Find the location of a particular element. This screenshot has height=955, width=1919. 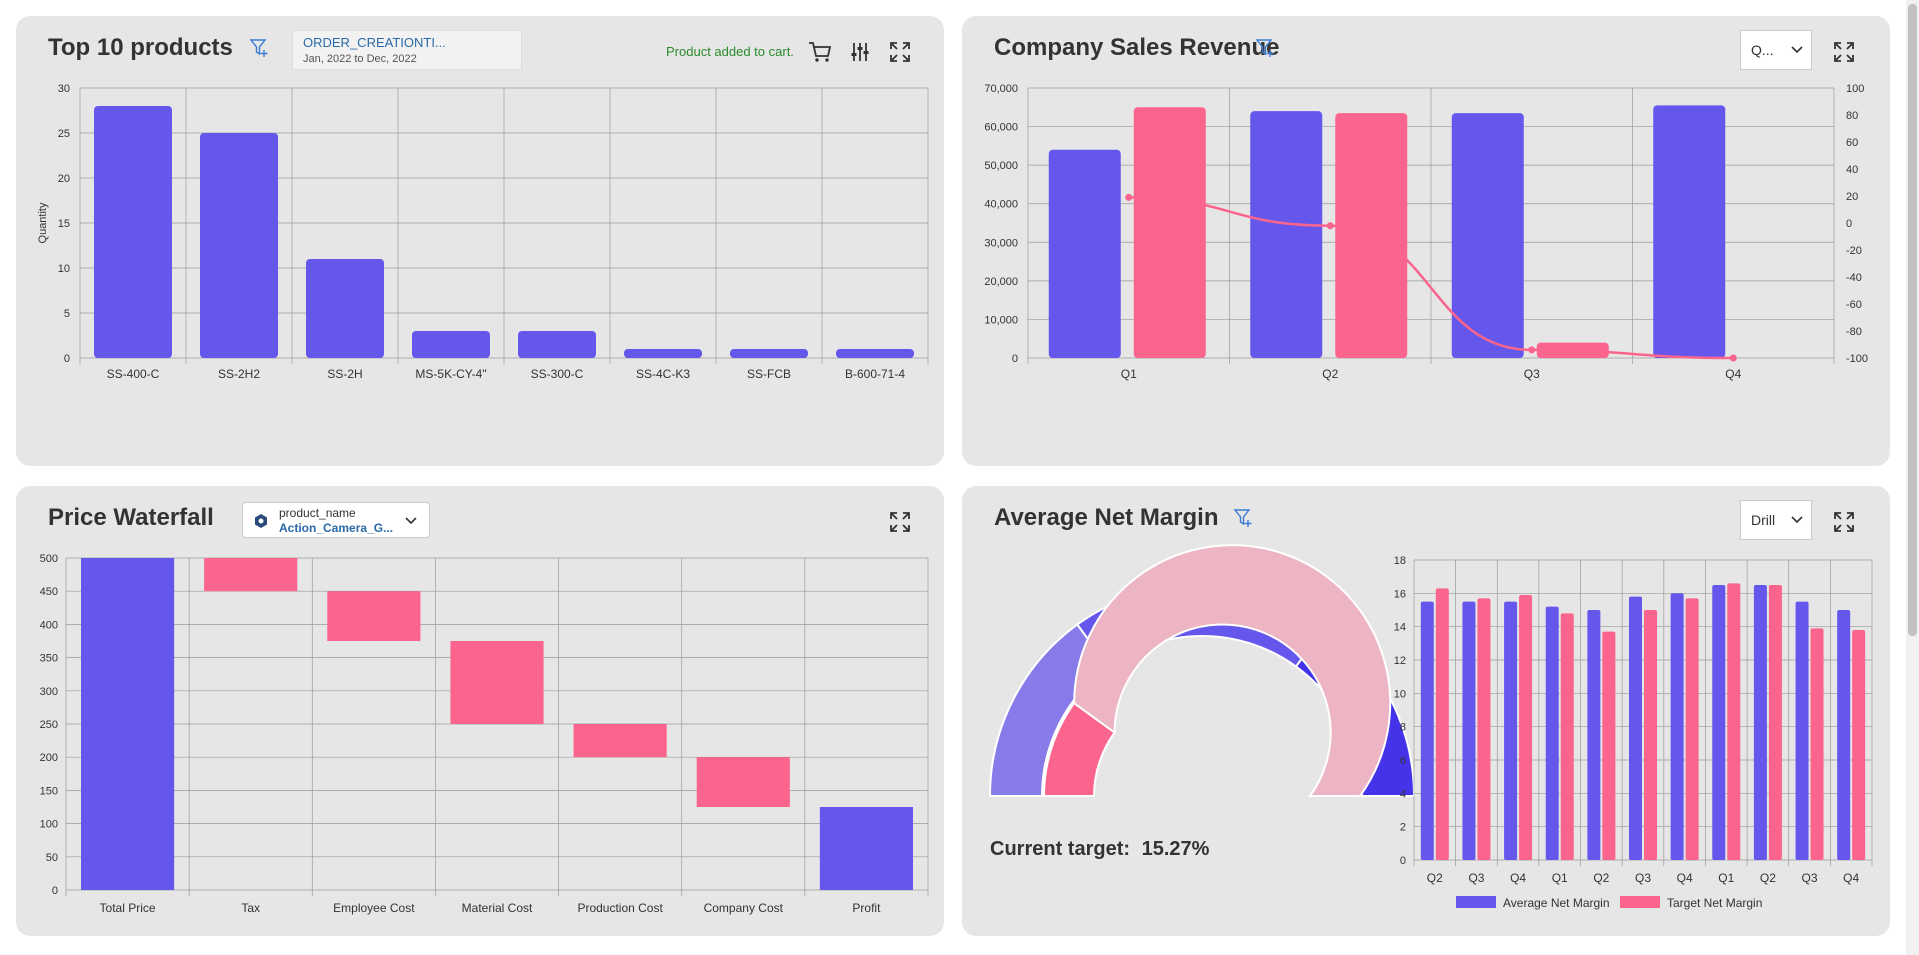

y-tick-label: 250 is located at coordinates (49, 725).